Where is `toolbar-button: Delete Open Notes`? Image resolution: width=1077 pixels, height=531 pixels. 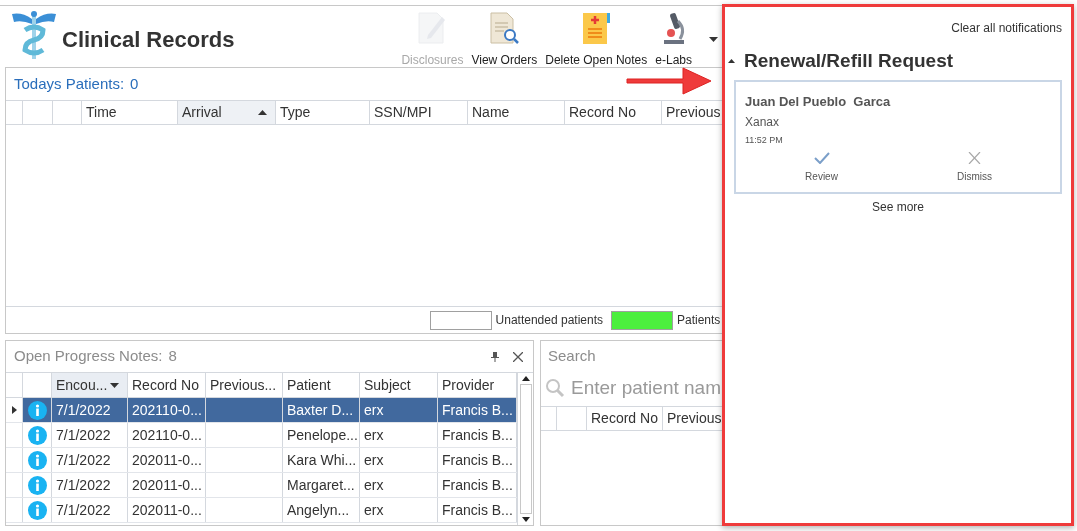 toolbar-button: Delete Open Notes is located at coordinates (596, 39).